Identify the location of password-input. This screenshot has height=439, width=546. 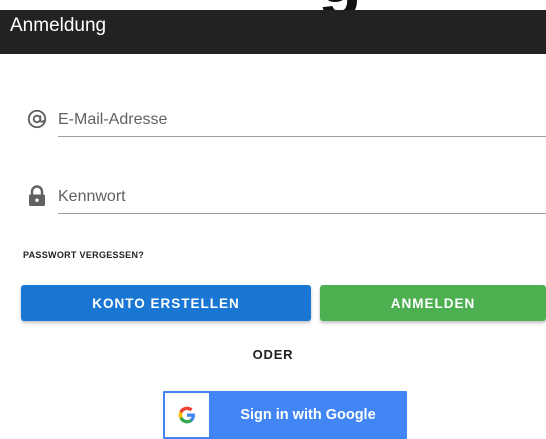
(302, 197).